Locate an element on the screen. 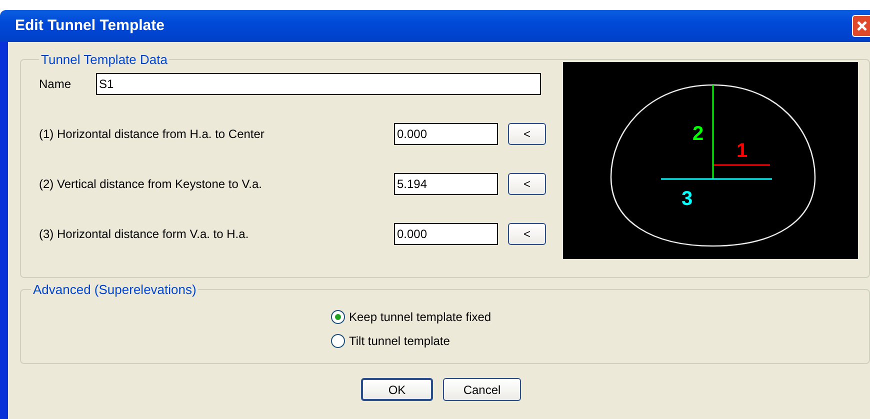 The image size is (870, 419). dialog-button: OK is located at coordinates (397, 389).